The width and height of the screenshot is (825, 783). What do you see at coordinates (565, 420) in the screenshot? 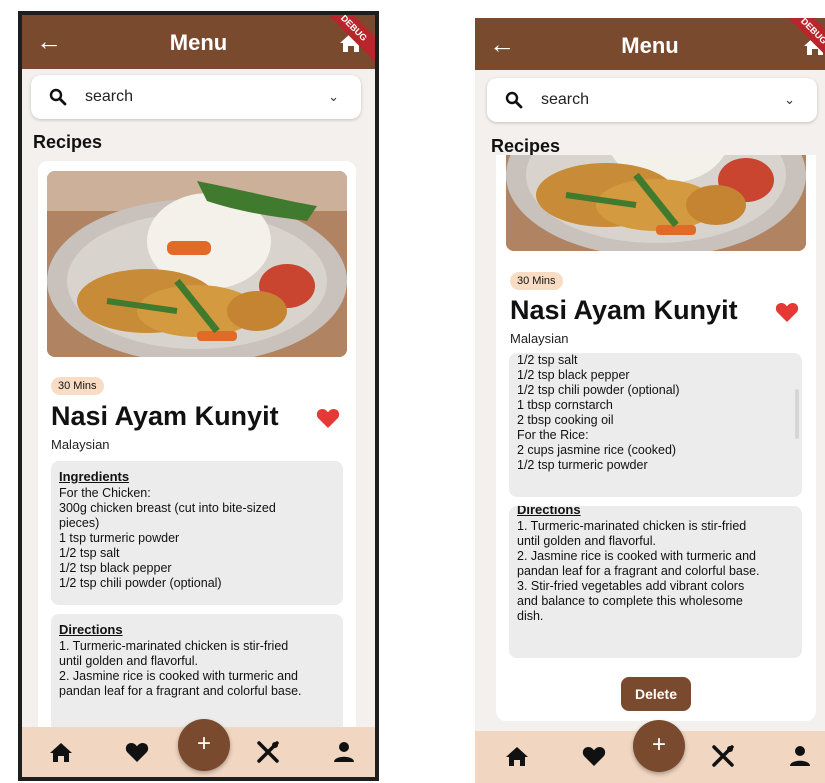
I see `ingredients-line: 2 tbsp cooking oil` at bounding box center [565, 420].